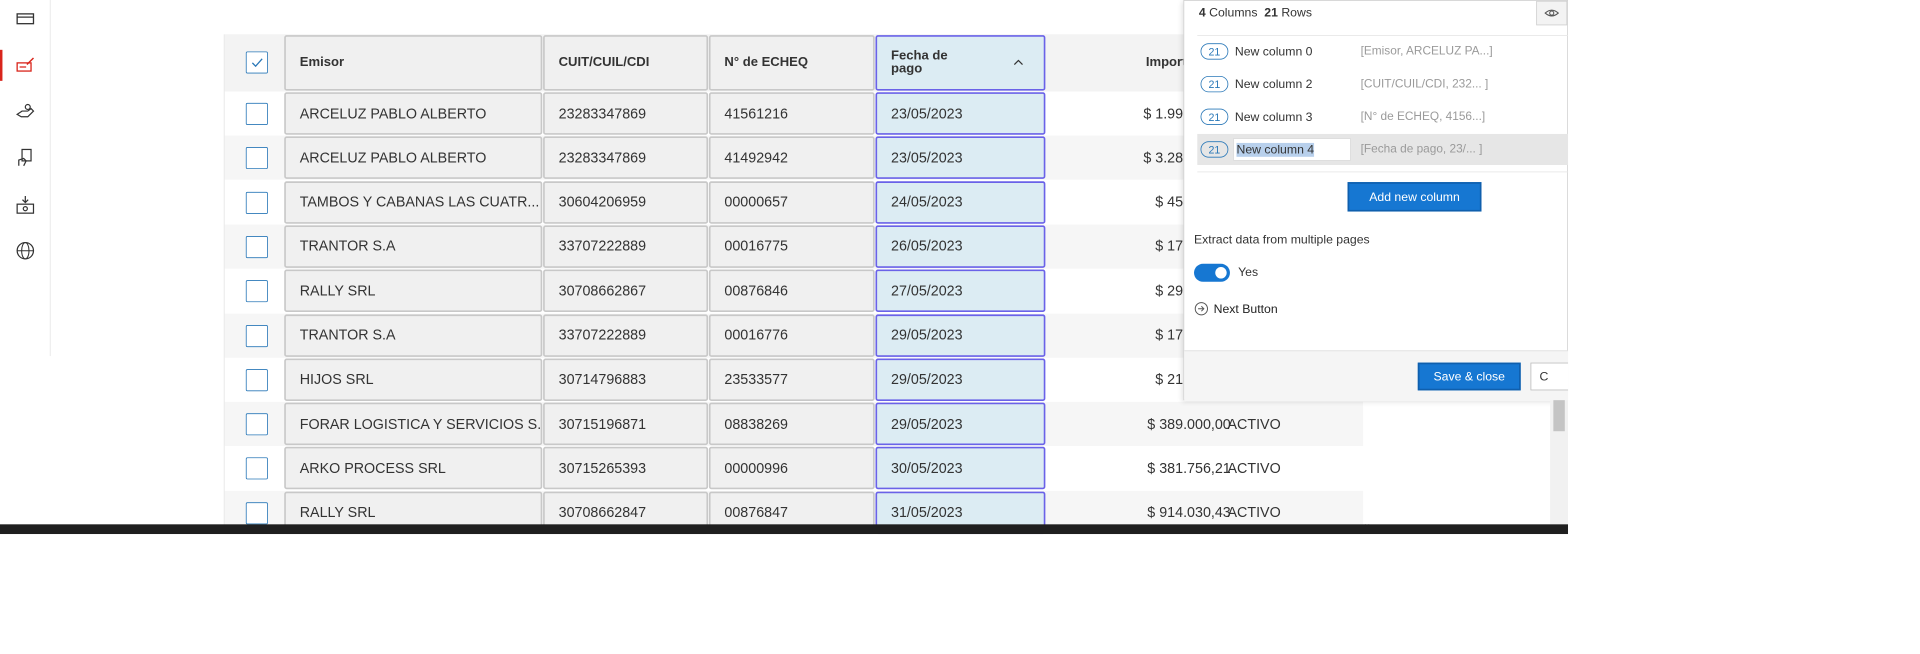  Describe the element at coordinates (1273, 51) in the screenshot. I see `column-name: New column 0` at that location.